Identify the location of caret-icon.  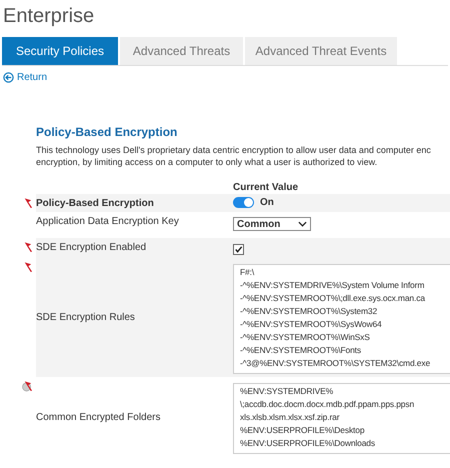
(302, 224).